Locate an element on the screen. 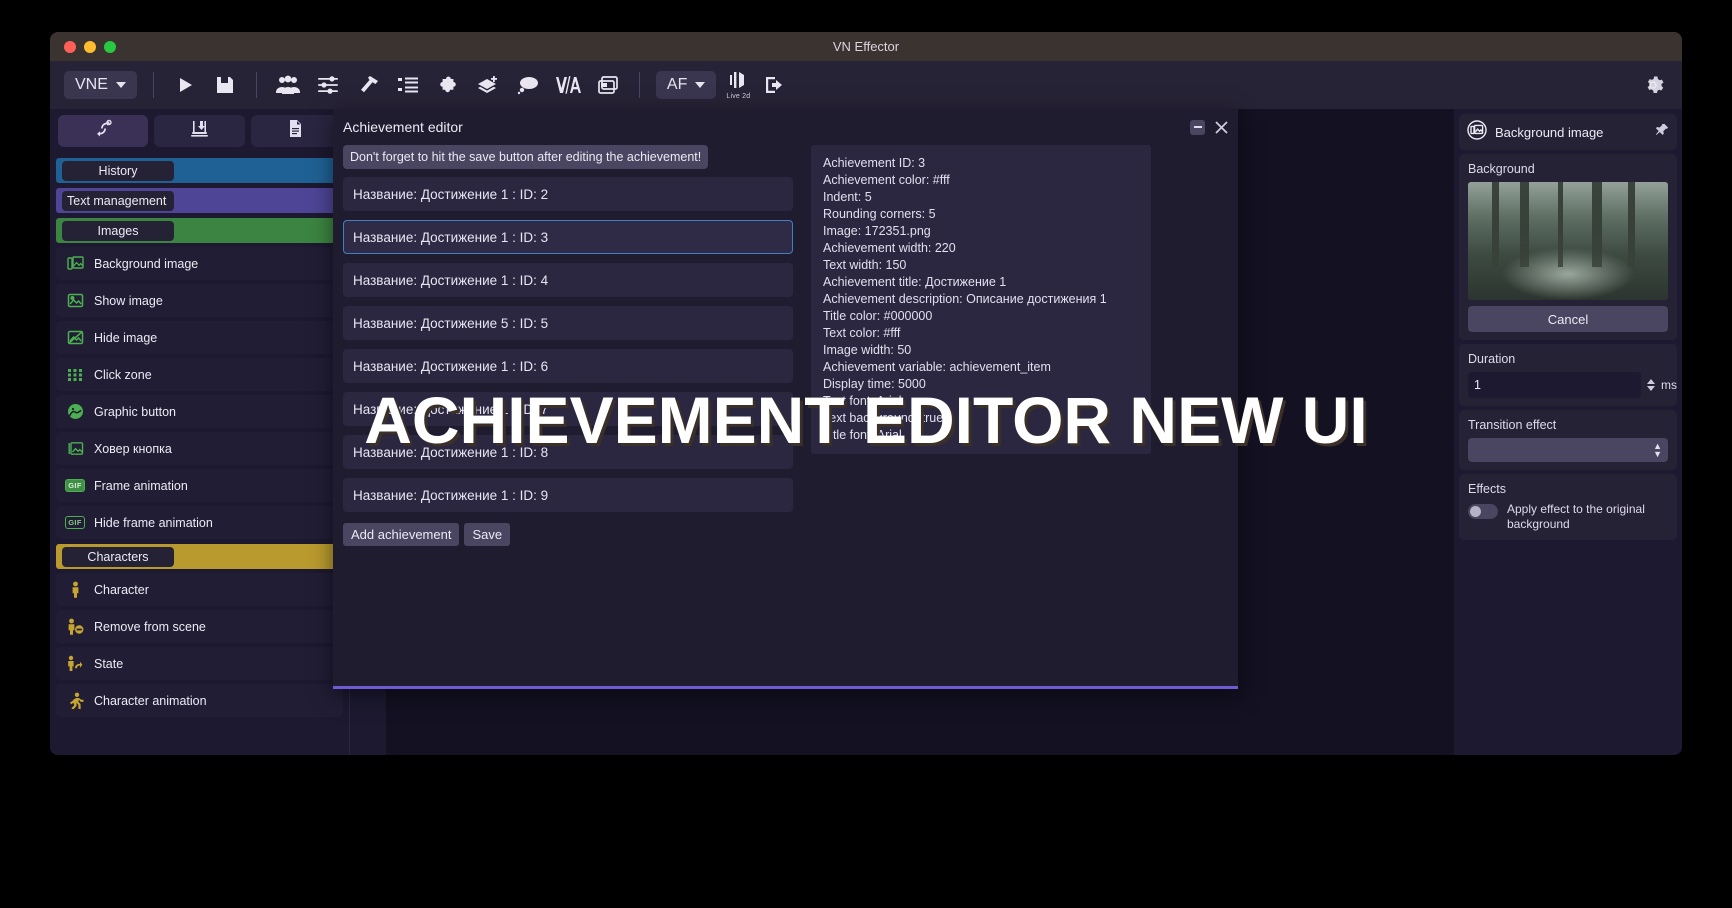  speech-bubble-icon is located at coordinates (528, 85).